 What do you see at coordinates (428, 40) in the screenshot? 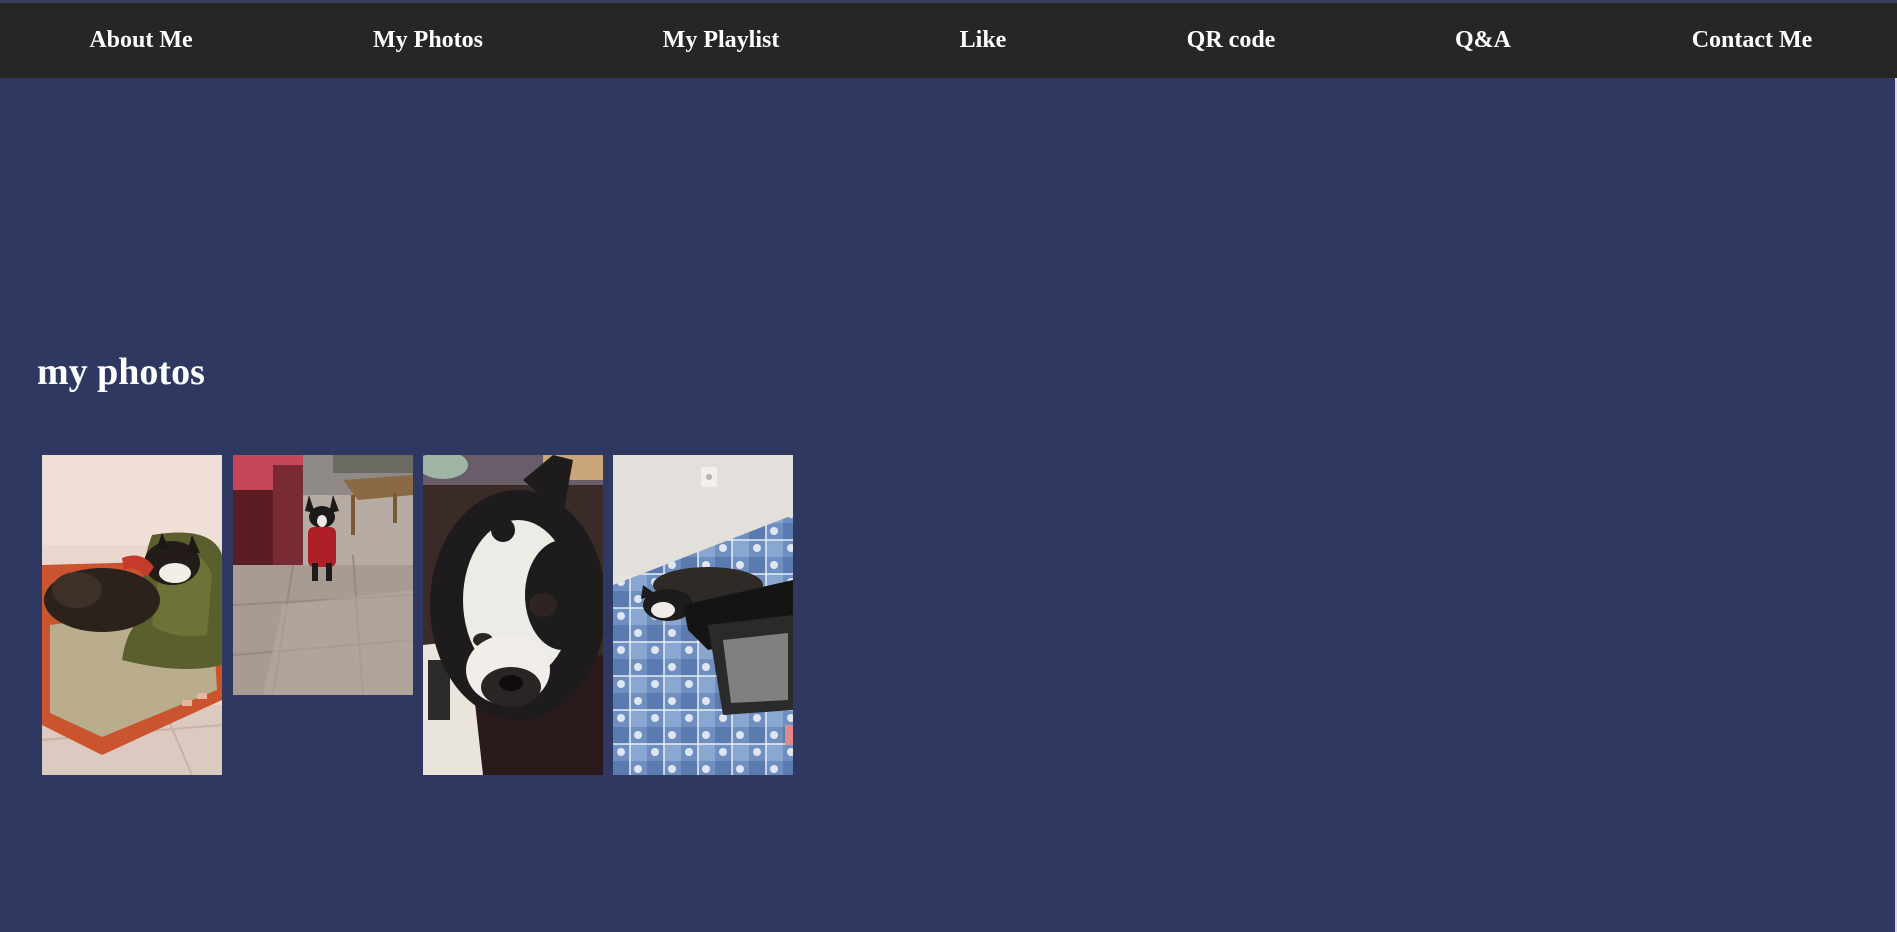
I see `nav-link-my-photos: My Photos` at bounding box center [428, 40].